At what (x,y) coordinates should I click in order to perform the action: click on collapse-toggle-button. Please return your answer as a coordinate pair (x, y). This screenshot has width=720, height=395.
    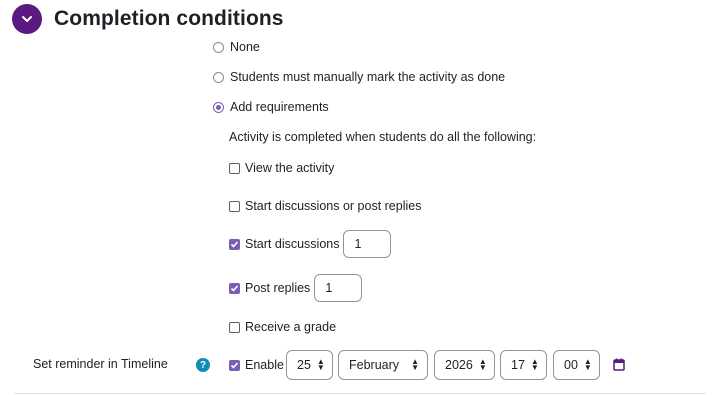
    Looking at the image, I should click on (27, 19).